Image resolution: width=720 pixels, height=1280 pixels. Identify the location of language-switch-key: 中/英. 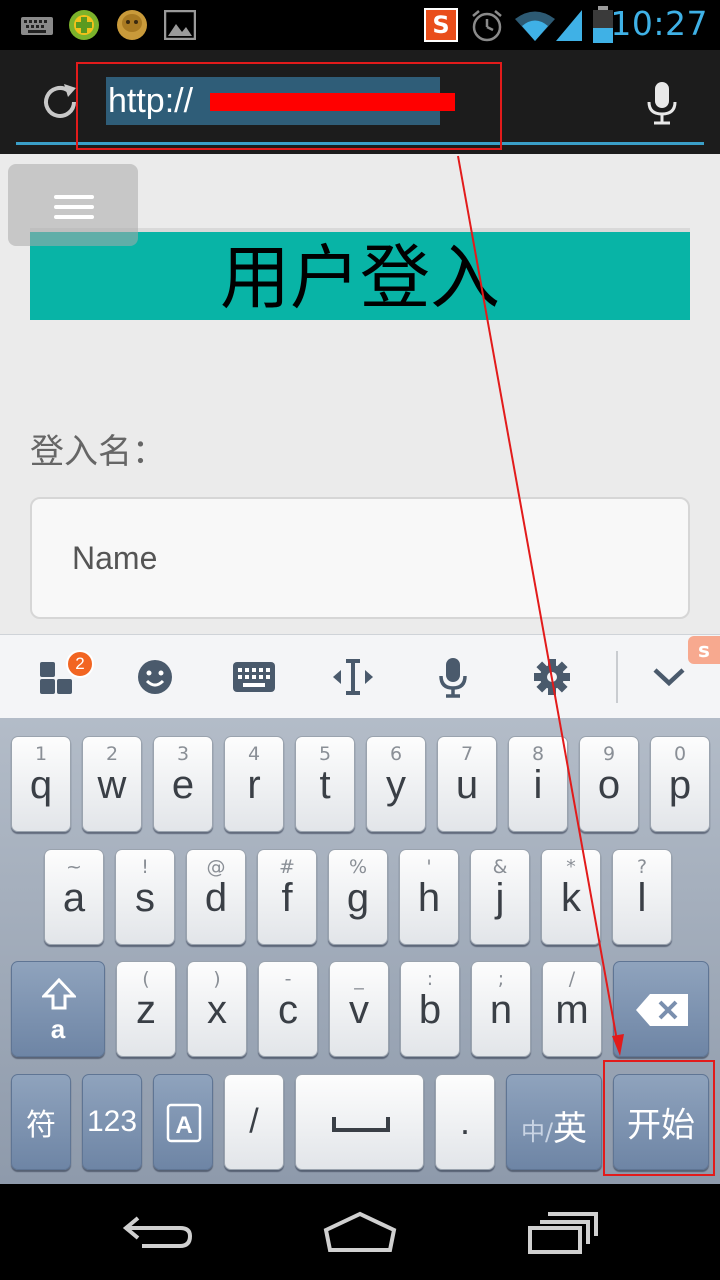
(554, 1122).